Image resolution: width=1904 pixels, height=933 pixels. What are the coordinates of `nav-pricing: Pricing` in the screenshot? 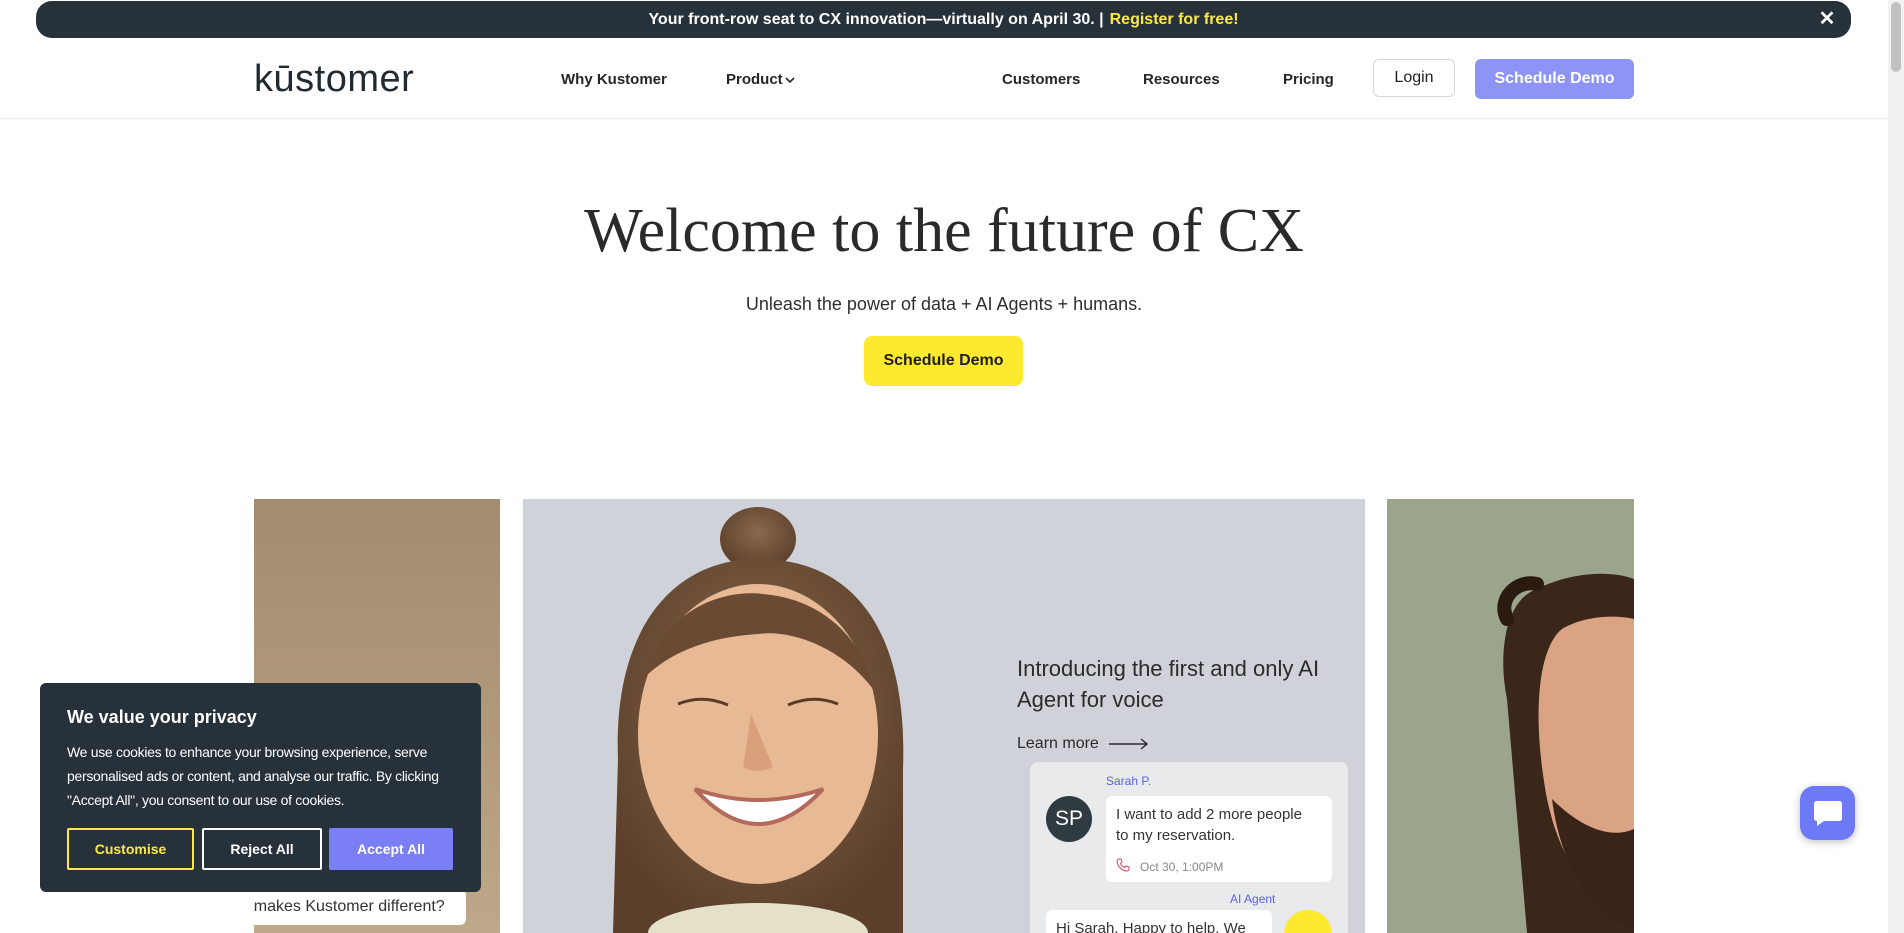 It's located at (1308, 79).